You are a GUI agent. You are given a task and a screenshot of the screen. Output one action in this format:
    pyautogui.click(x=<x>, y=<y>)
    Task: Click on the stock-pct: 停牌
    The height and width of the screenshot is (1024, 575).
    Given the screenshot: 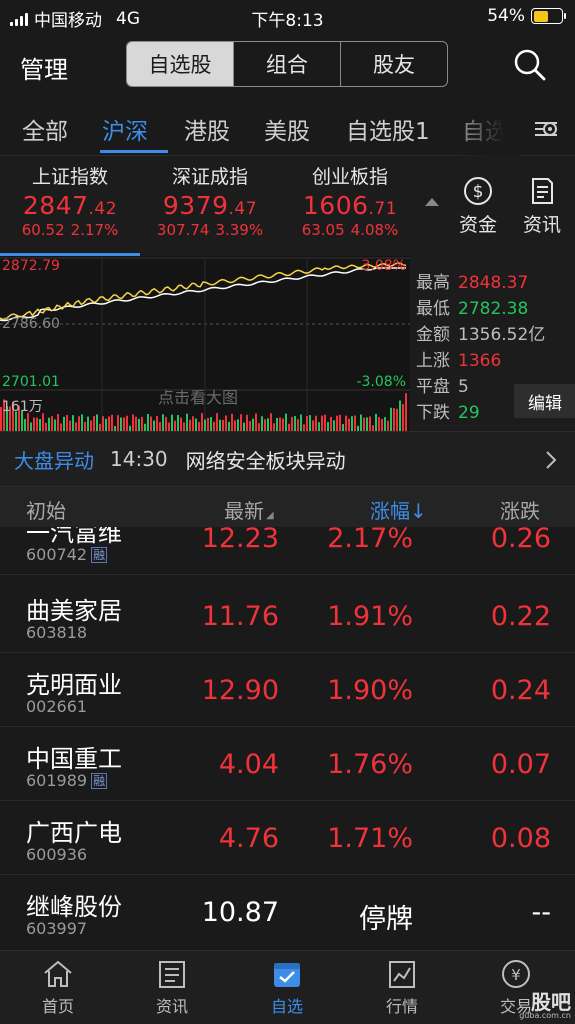 What is the action you would take?
    pyautogui.click(x=386, y=919)
    